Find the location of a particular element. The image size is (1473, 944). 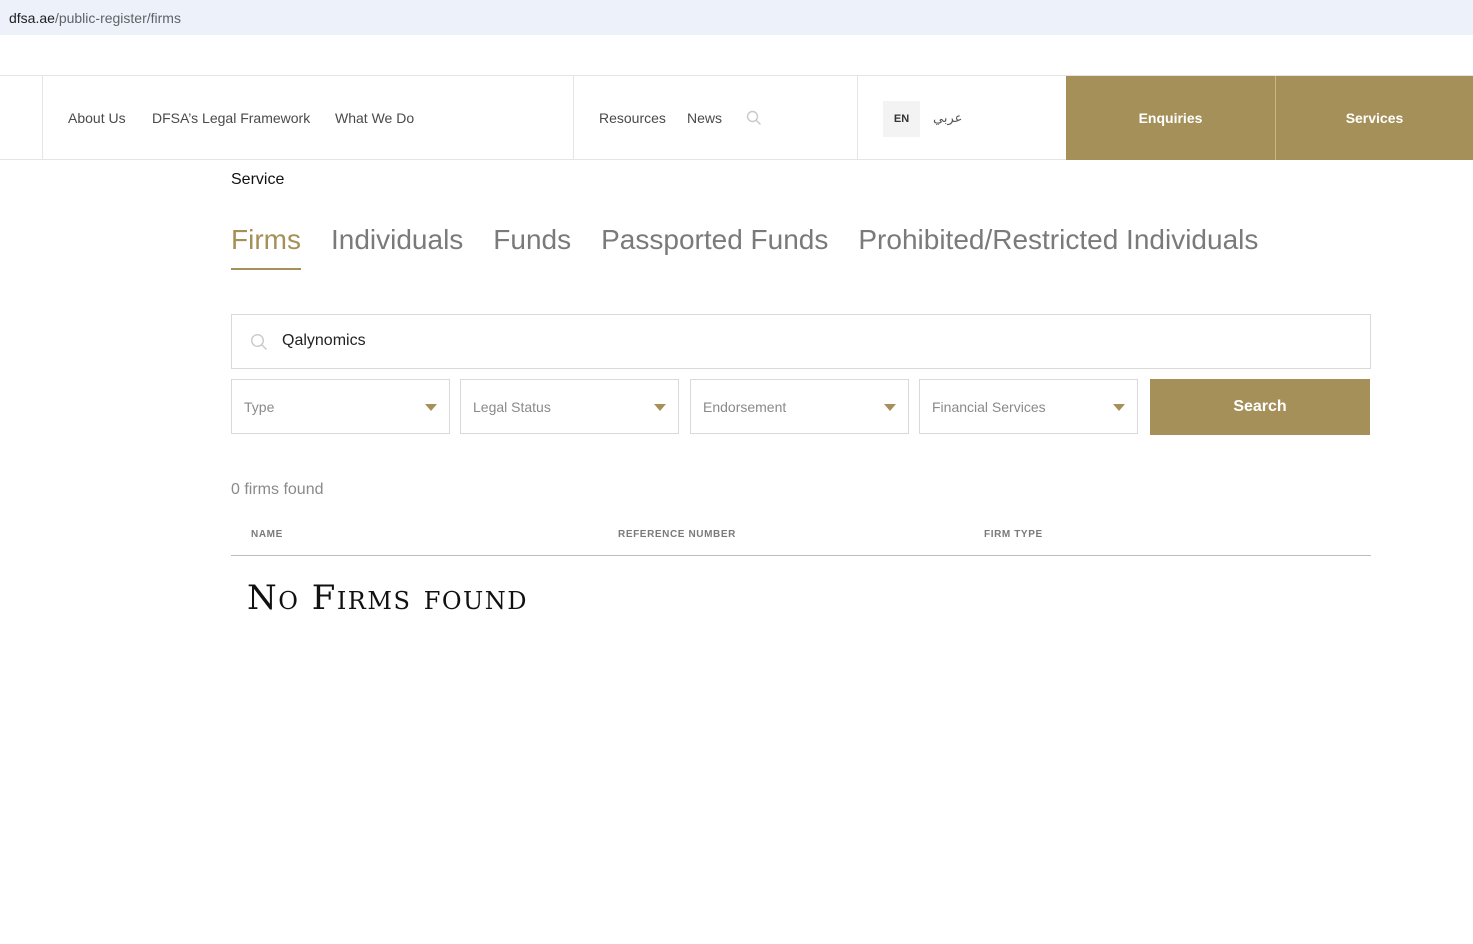

nav-news: News is located at coordinates (704, 118).